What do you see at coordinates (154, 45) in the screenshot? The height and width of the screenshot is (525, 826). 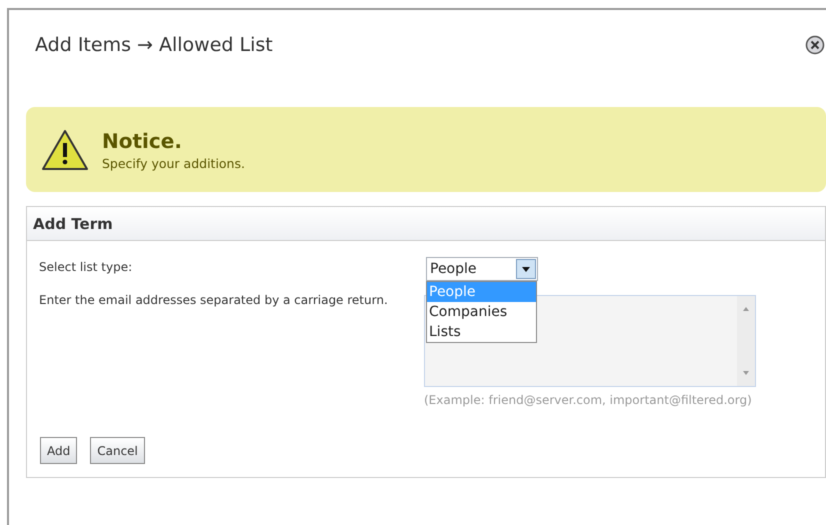 I see `window-title: Add Items → Allowed List` at bounding box center [154, 45].